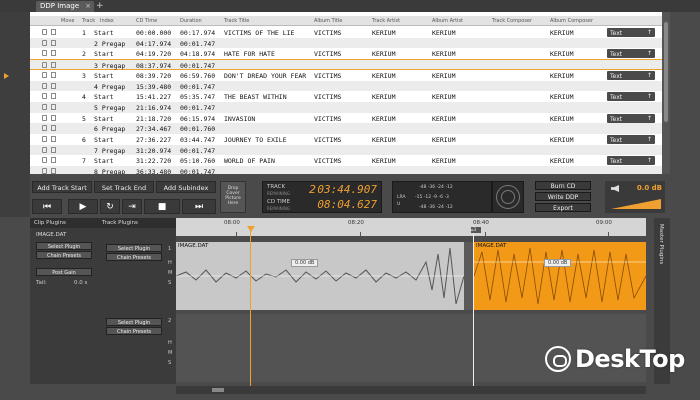 This screenshot has height=400, width=700. Describe the element at coordinates (346, 43) in the screenshot. I see `table-row: 2 Pregap 04:17.974 00:01.747` at that location.